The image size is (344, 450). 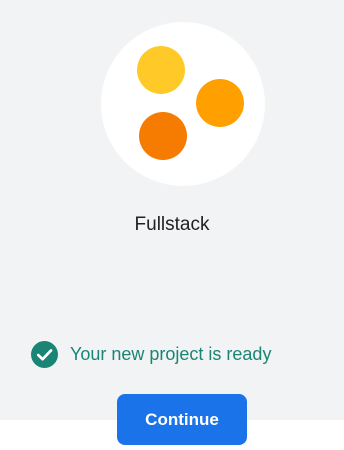 I want to click on logo-dot-amber, so click(x=220, y=103).